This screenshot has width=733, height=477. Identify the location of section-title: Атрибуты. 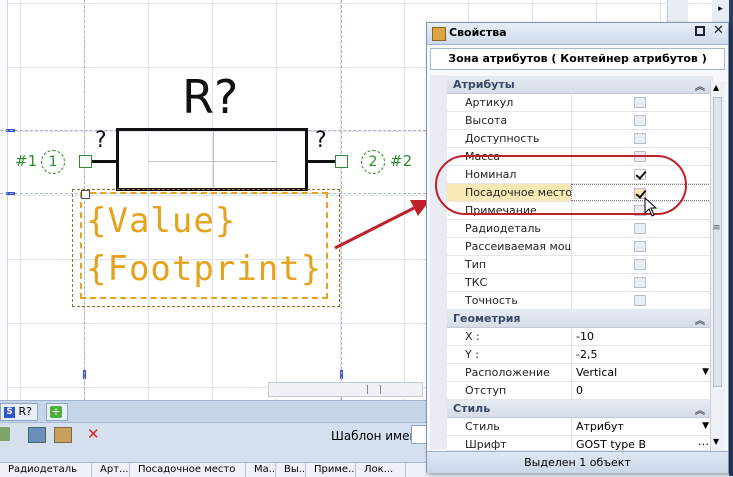
(484, 84).